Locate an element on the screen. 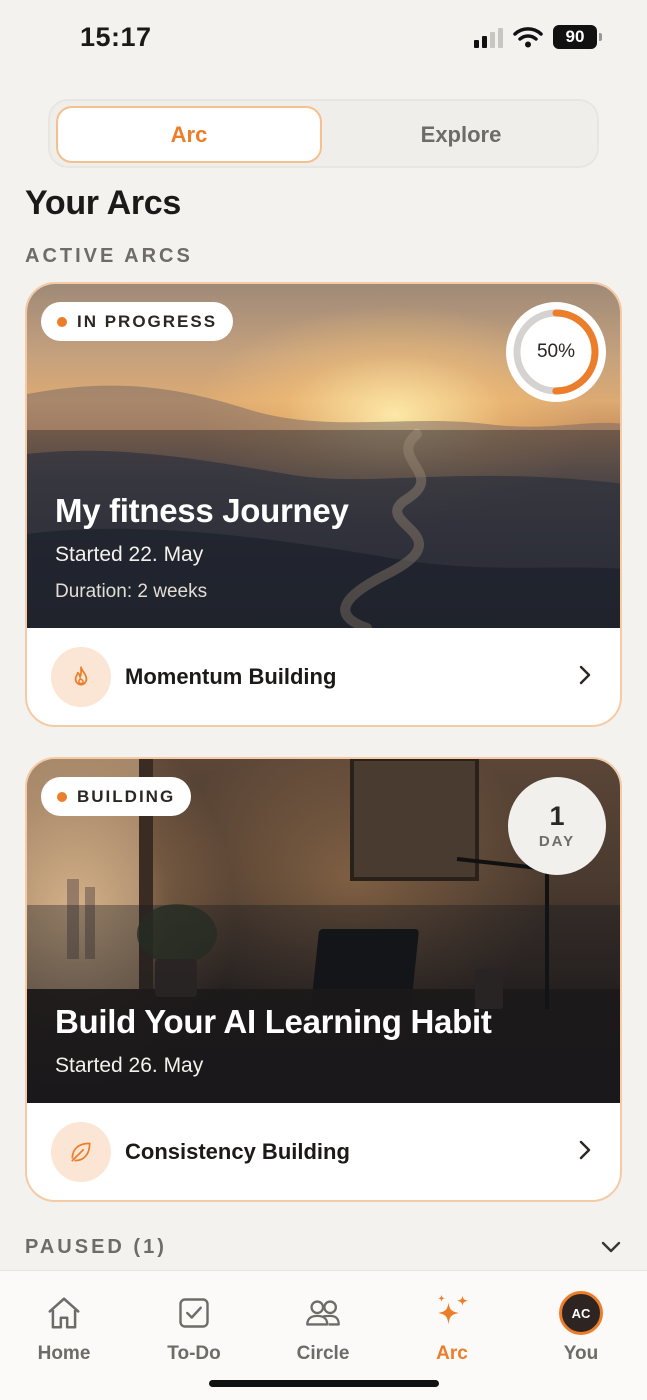  paused-section-toggle: PAUSED (1) is located at coordinates (323, 1247).